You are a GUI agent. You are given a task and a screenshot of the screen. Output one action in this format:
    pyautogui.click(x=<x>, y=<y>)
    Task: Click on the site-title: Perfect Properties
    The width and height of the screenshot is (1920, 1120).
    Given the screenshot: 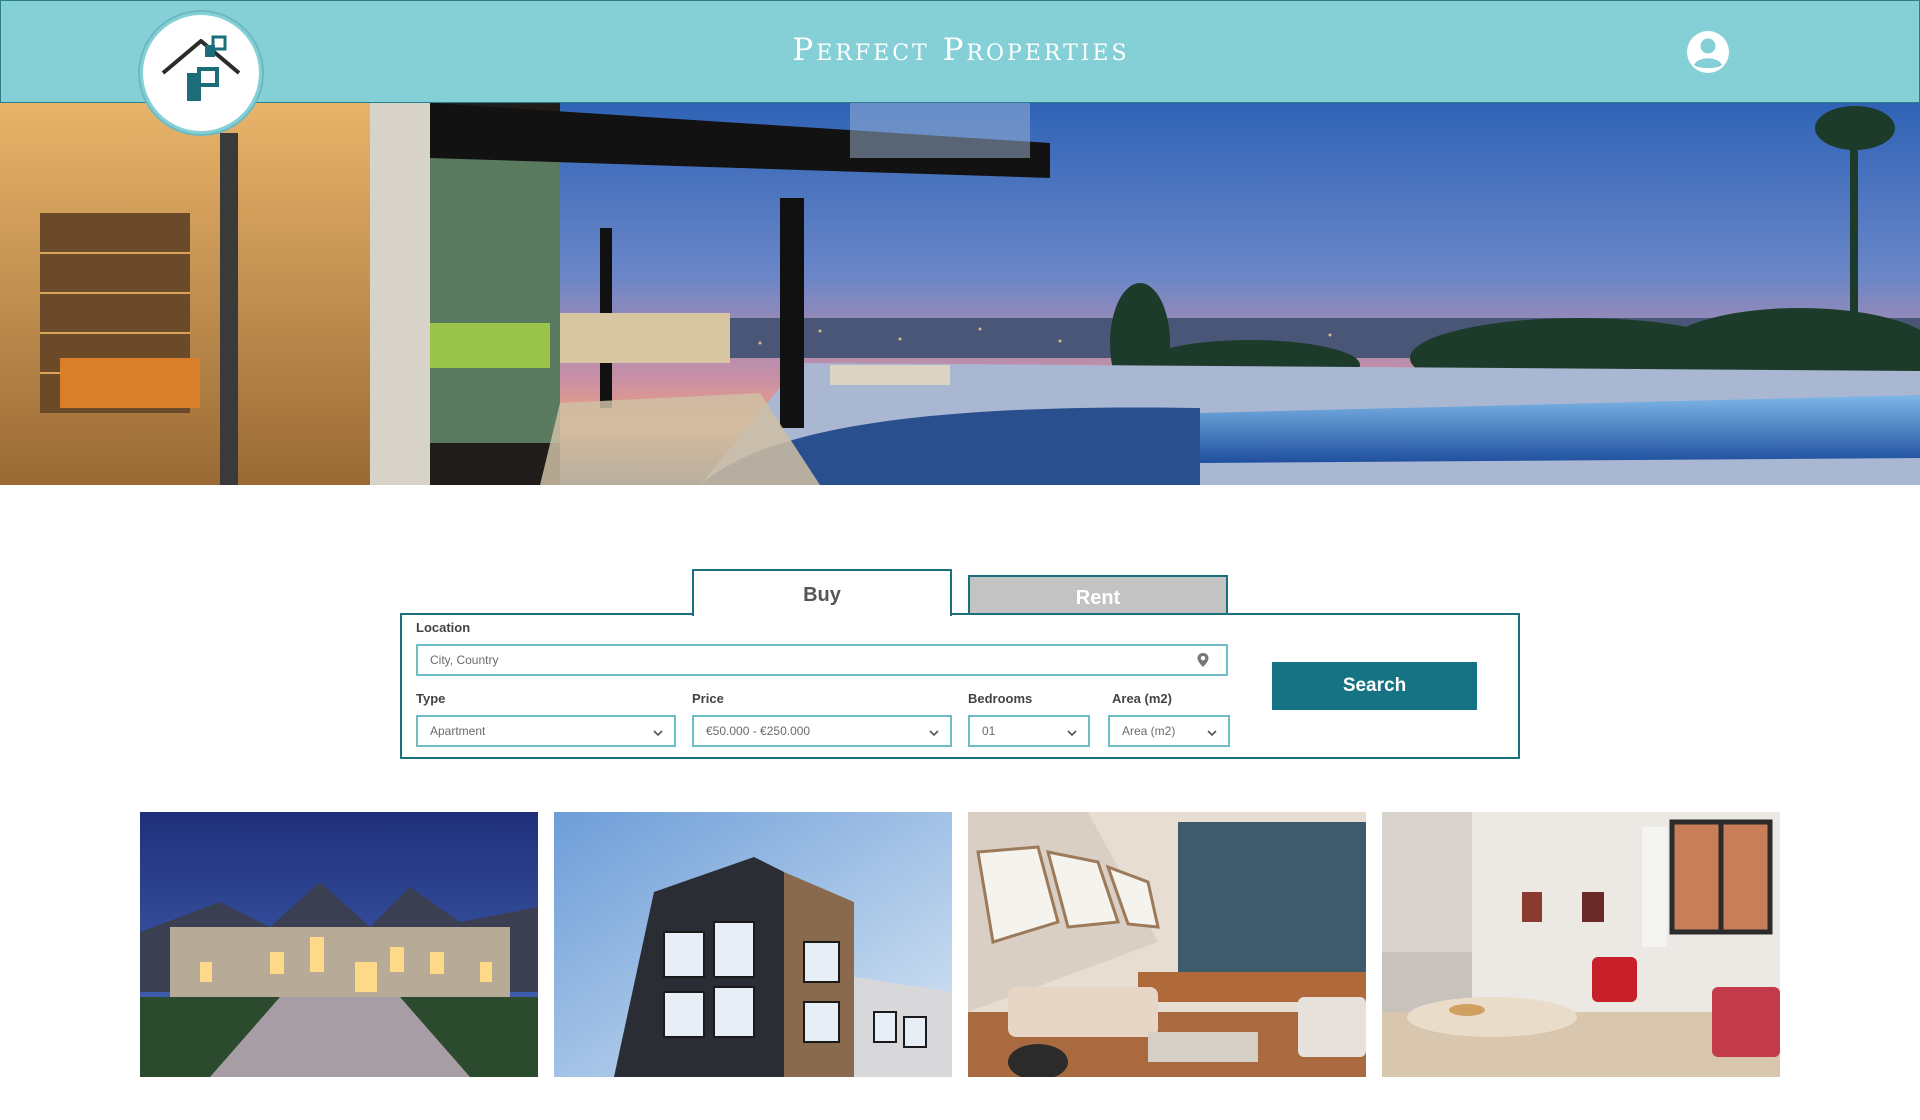 What is the action you would take?
    pyautogui.click(x=961, y=50)
    